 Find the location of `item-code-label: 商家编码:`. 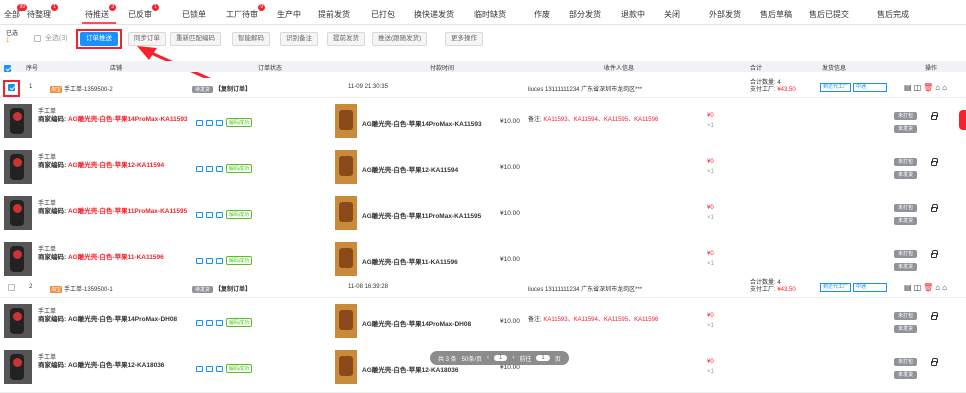

item-code-label: 商家编码: is located at coordinates (53, 319).